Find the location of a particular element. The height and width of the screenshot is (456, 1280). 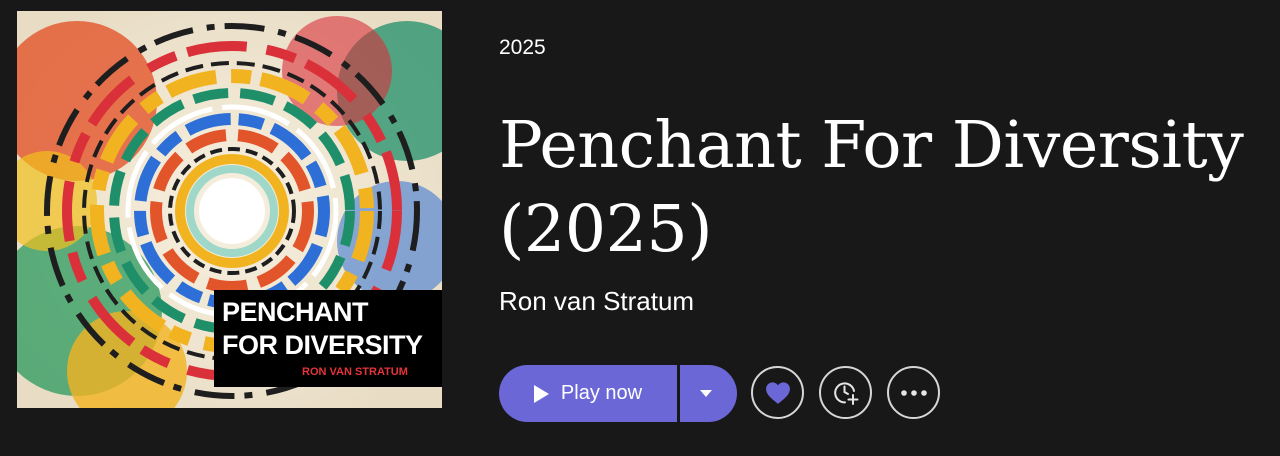

favorite-button is located at coordinates (777, 392).